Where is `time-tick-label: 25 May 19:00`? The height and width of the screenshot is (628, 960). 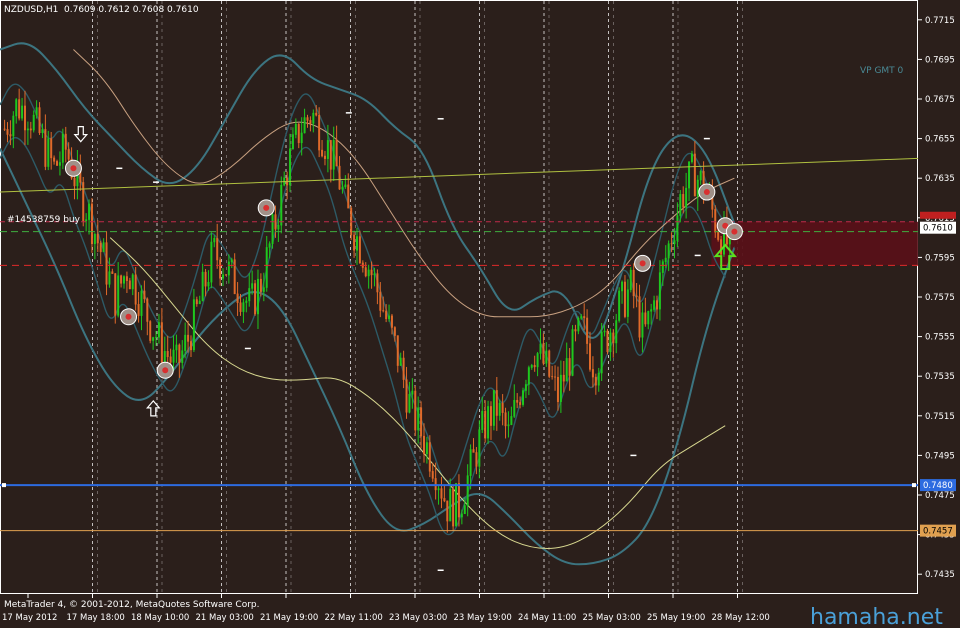 time-tick-label: 25 May 19:00 is located at coordinates (676, 618).